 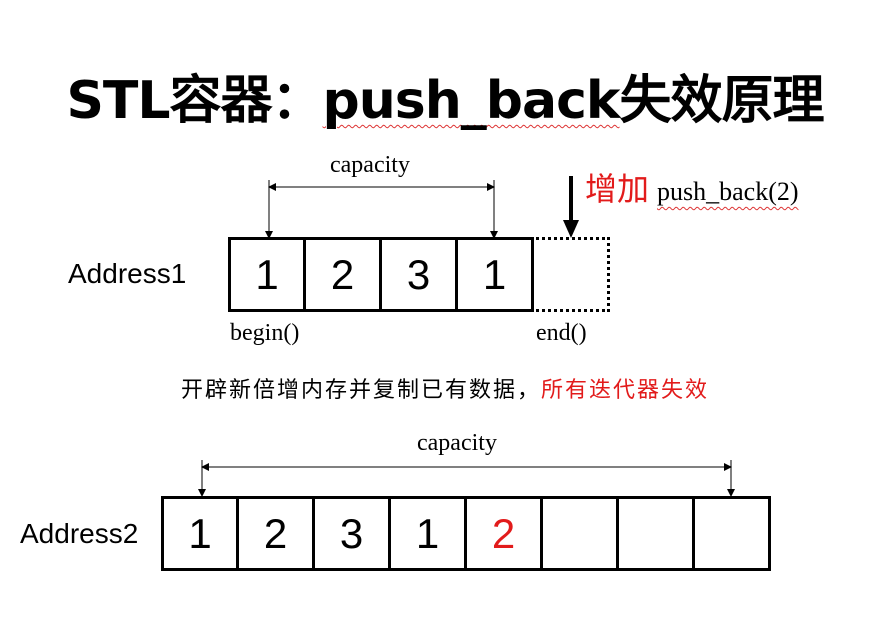 What do you see at coordinates (728, 191) in the screenshot?
I see `push-call: push_back(2)` at bounding box center [728, 191].